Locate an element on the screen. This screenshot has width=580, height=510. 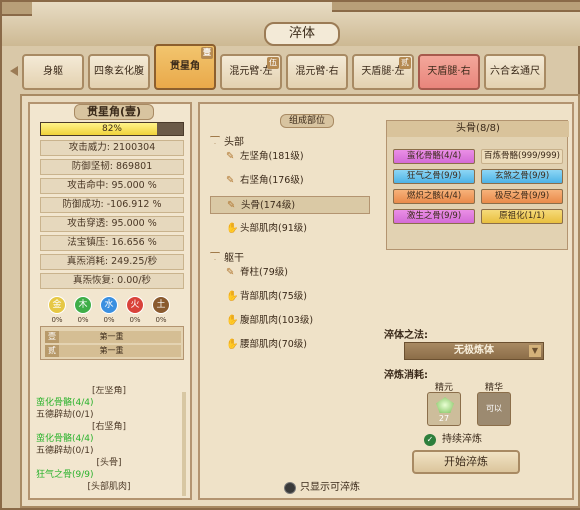
seal-box: 壹 第一重 贰 第一重 is located at coordinates (112, 343).